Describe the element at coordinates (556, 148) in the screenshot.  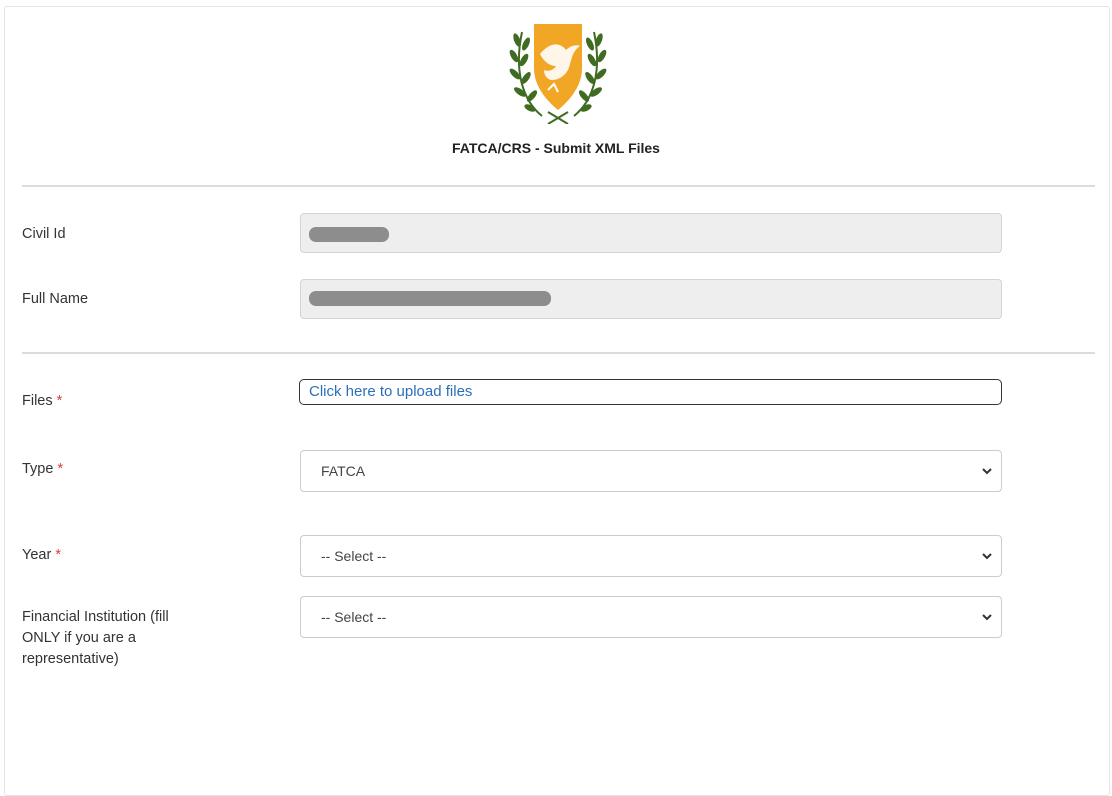
I see `page-title: FATCA/CRS - Submit XML Files` at that location.